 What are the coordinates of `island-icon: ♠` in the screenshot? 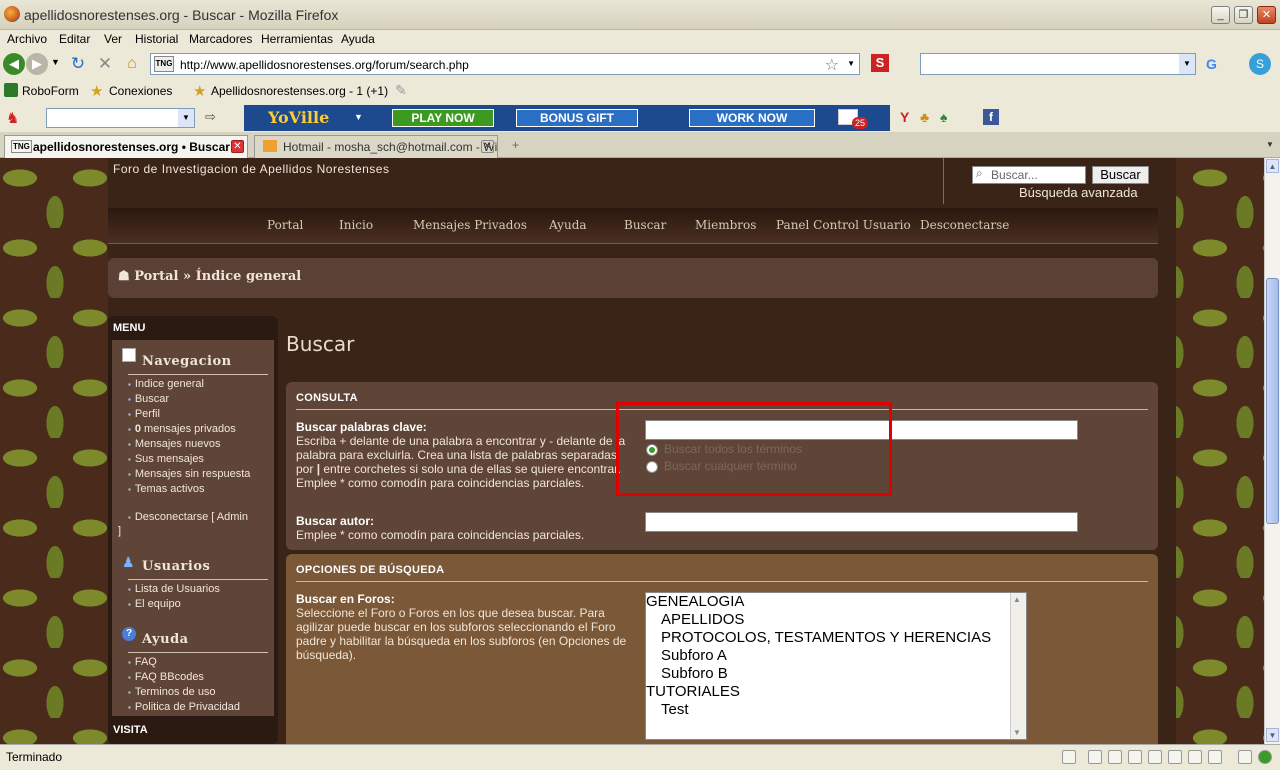 It's located at (943, 117).